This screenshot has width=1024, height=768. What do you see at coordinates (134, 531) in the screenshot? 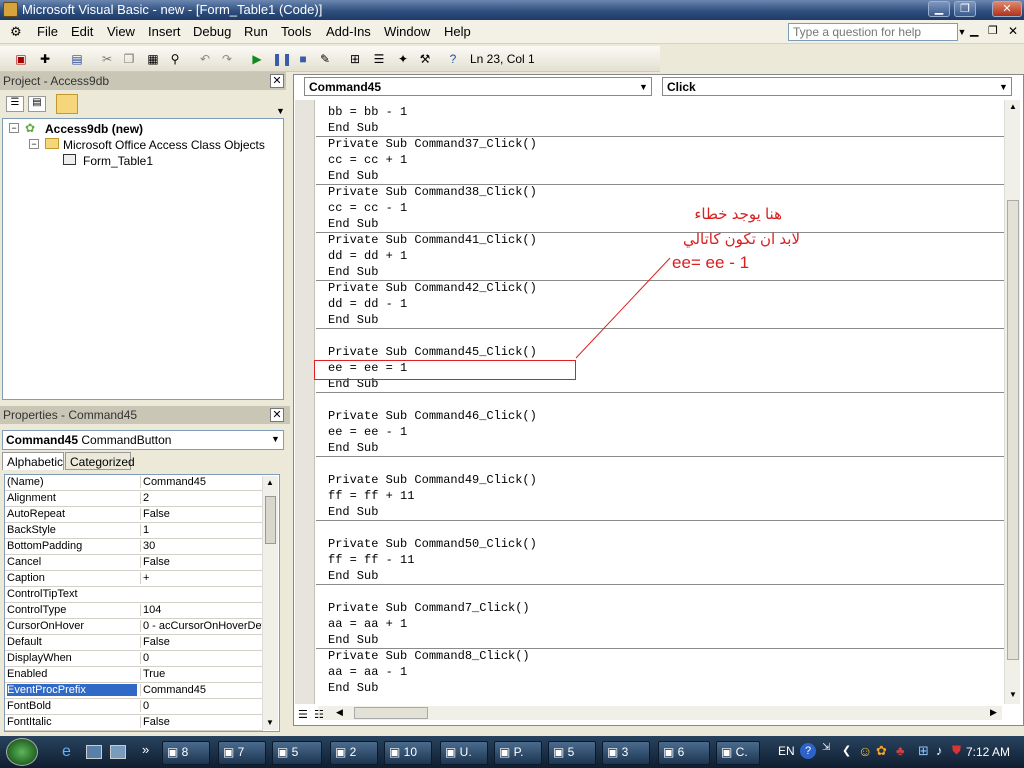
I see `property-row: BackStyle 1` at bounding box center [134, 531].